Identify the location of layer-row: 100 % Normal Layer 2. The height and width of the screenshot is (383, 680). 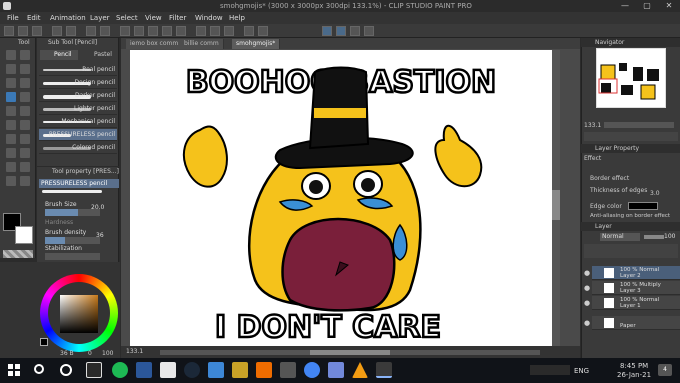
(636, 273).